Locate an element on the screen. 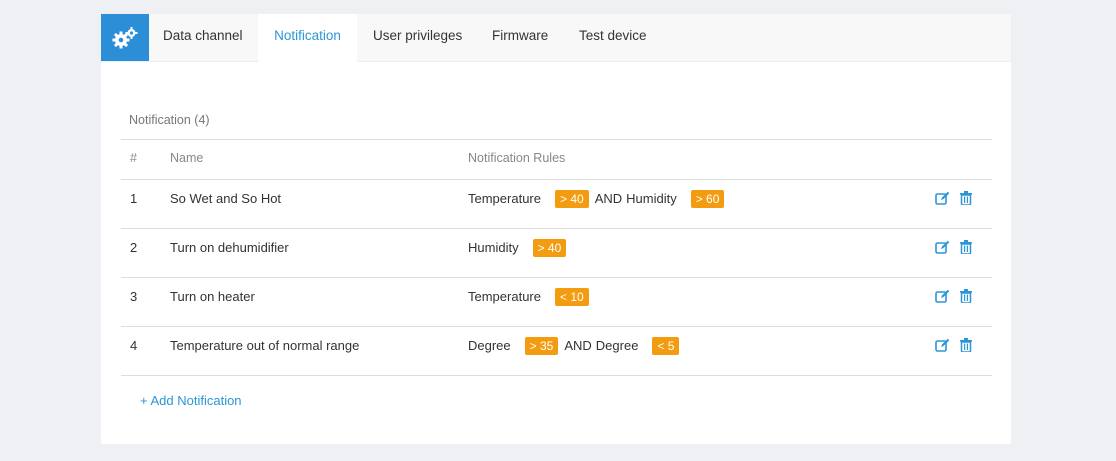 Image resolution: width=1116 pixels, height=461 pixels. section-title: Notification (4) is located at coordinates (169, 120).